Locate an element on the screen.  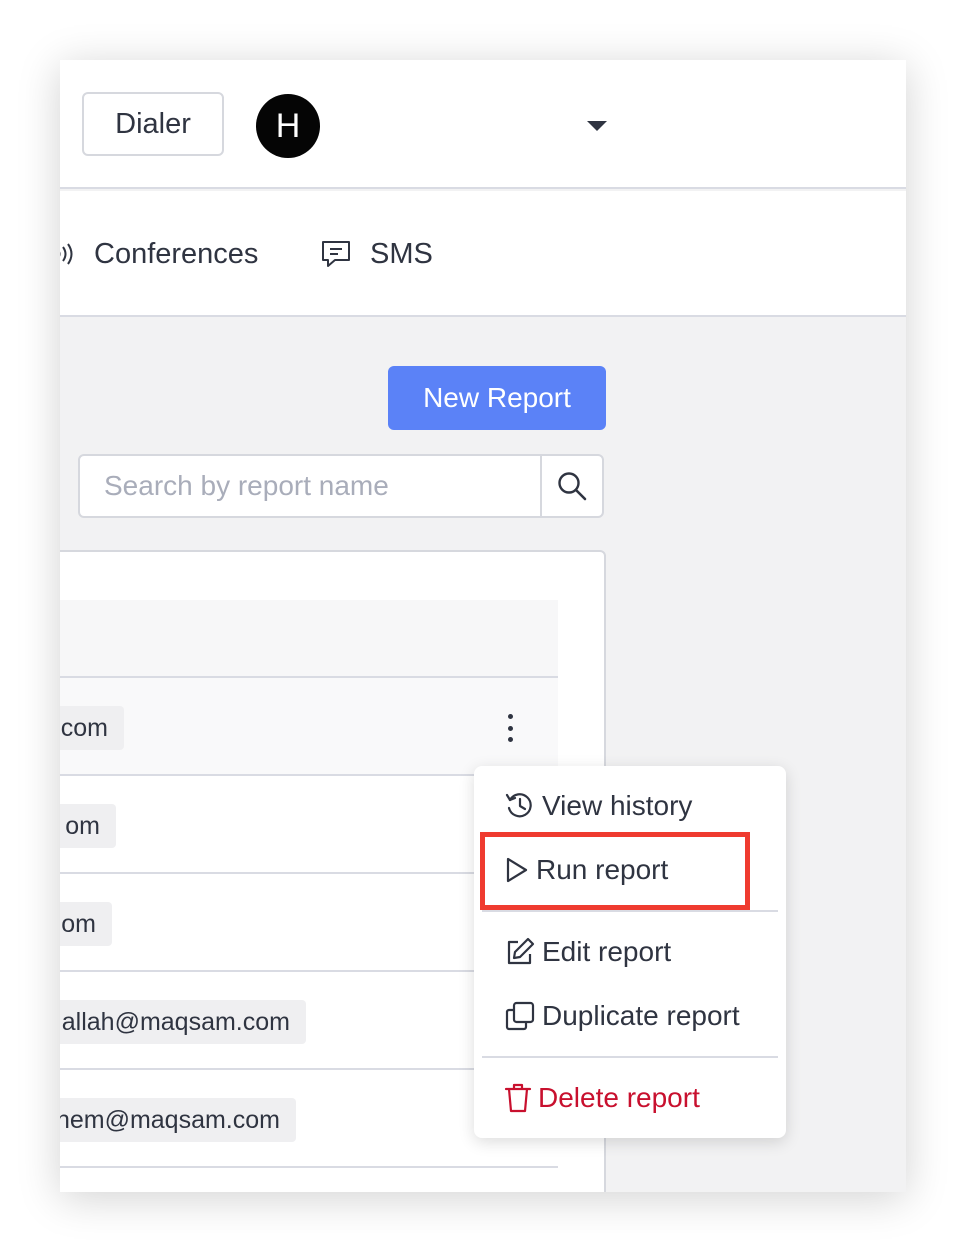
owner-email: .com is located at coordinates (92, 728).